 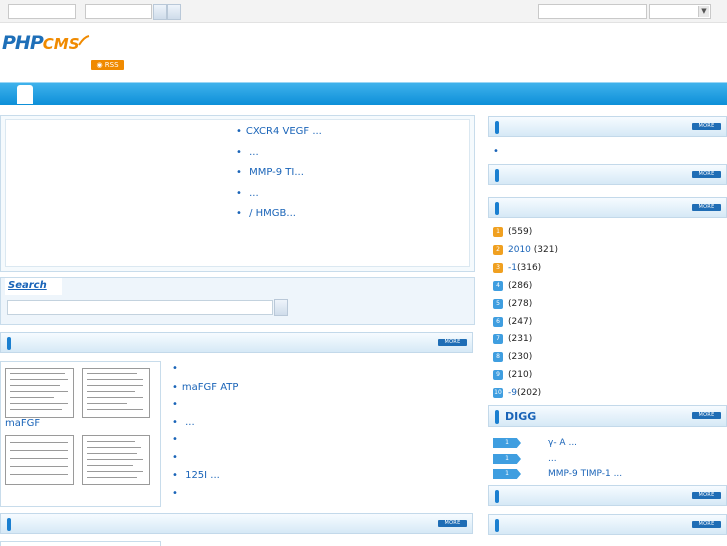 What do you see at coordinates (521, 250) in the screenshot?
I see `ranking-link: 2010` at bounding box center [521, 250].